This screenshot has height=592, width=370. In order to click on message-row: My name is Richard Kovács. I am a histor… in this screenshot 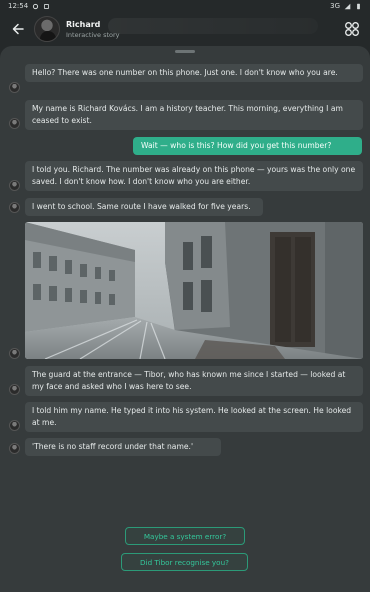, I will do `click(194, 115)`.